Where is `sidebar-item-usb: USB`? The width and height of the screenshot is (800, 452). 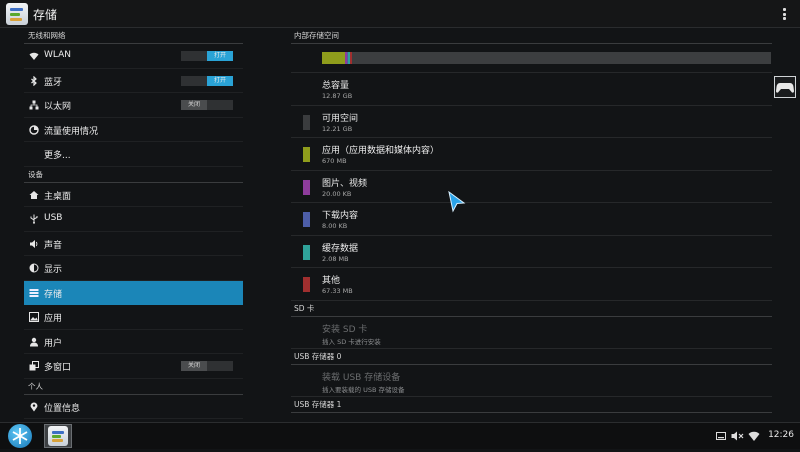
sidebar-item-usb: USB is located at coordinates (133, 219).